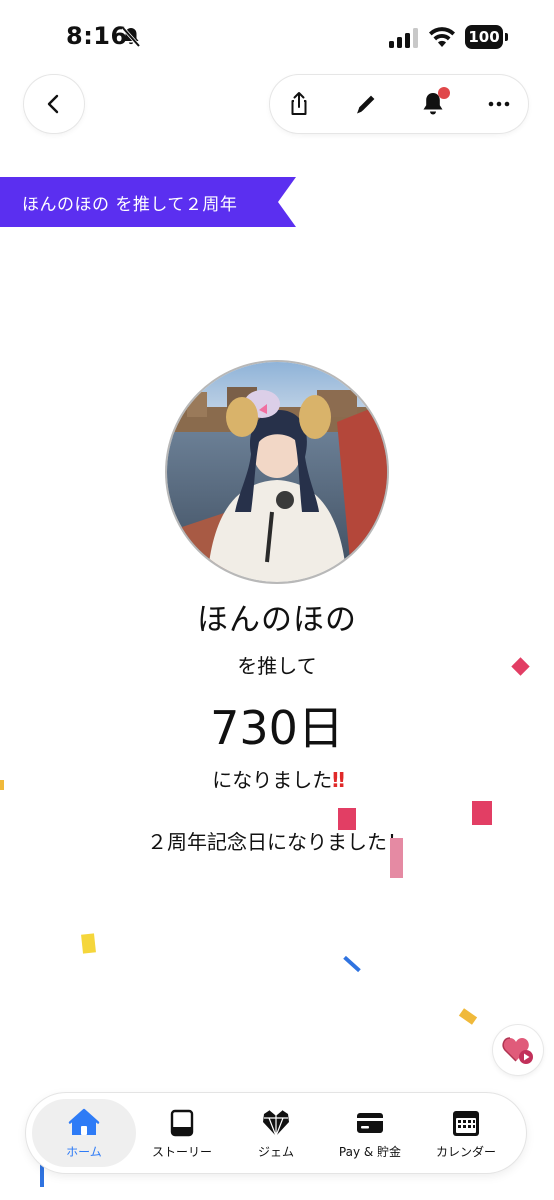 This screenshot has width=554, height=1200. I want to click on tab-gem: ジェム, so click(276, 1133).